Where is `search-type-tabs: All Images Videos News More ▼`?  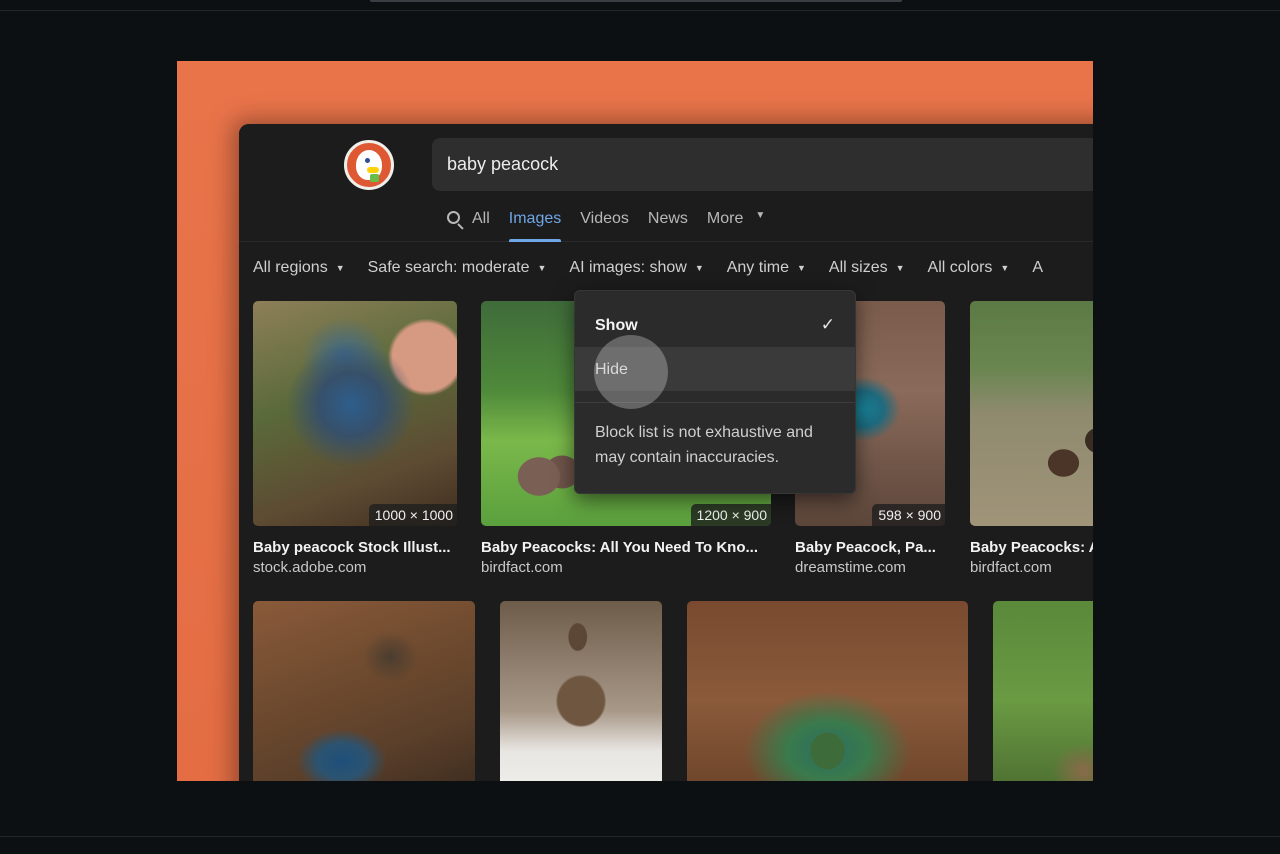 search-type-tabs: All Images Videos News More ▼ is located at coordinates (615, 223).